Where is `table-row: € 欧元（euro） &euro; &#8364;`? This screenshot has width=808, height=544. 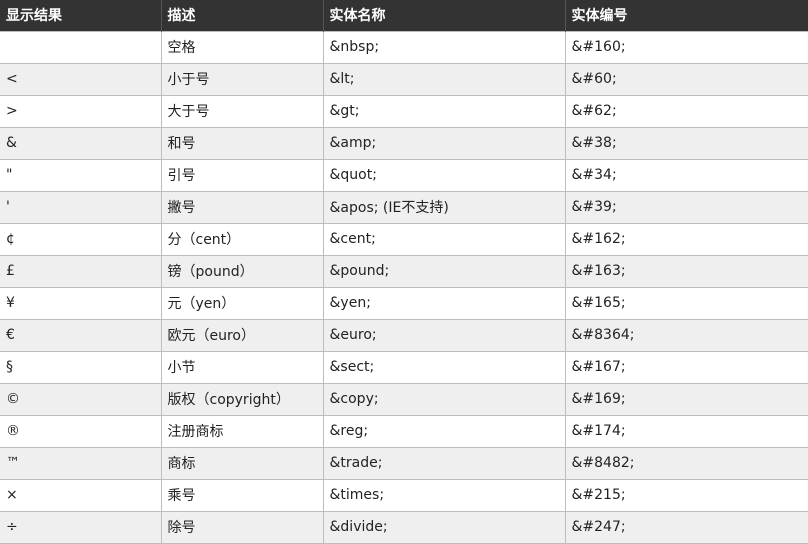
table-row: € 欧元（euro） &euro; &#8364; is located at coordinates (404, 335).